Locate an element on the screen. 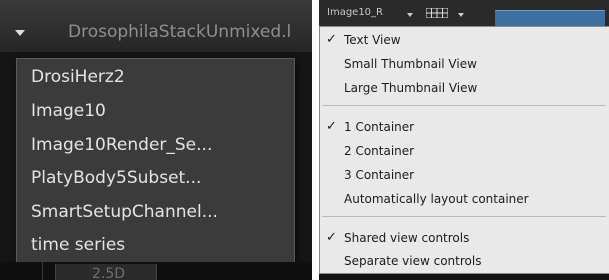  menu-item-large-thumbnail-view: Large Thumbnail View is located at coordinates (410, 88).